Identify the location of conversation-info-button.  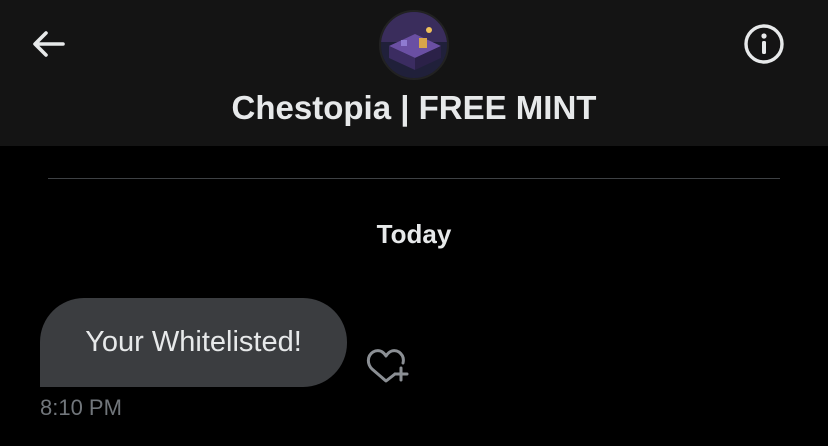
(764, 44).